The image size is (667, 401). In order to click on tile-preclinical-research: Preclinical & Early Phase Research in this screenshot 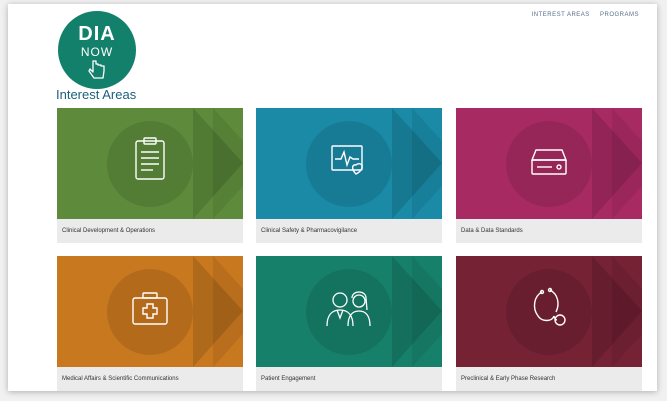, I will do `click(549, 323)`.